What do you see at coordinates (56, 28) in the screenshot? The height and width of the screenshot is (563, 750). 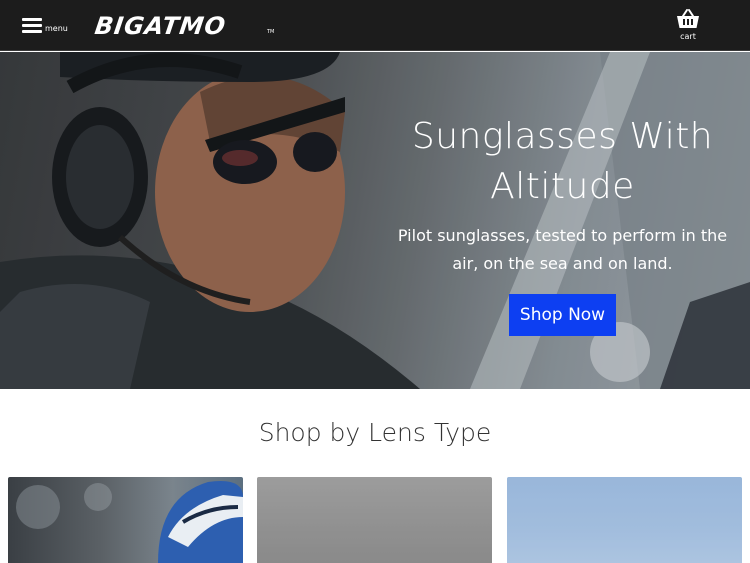 I see `menu-label: menu` at bounding box center [56, 28].